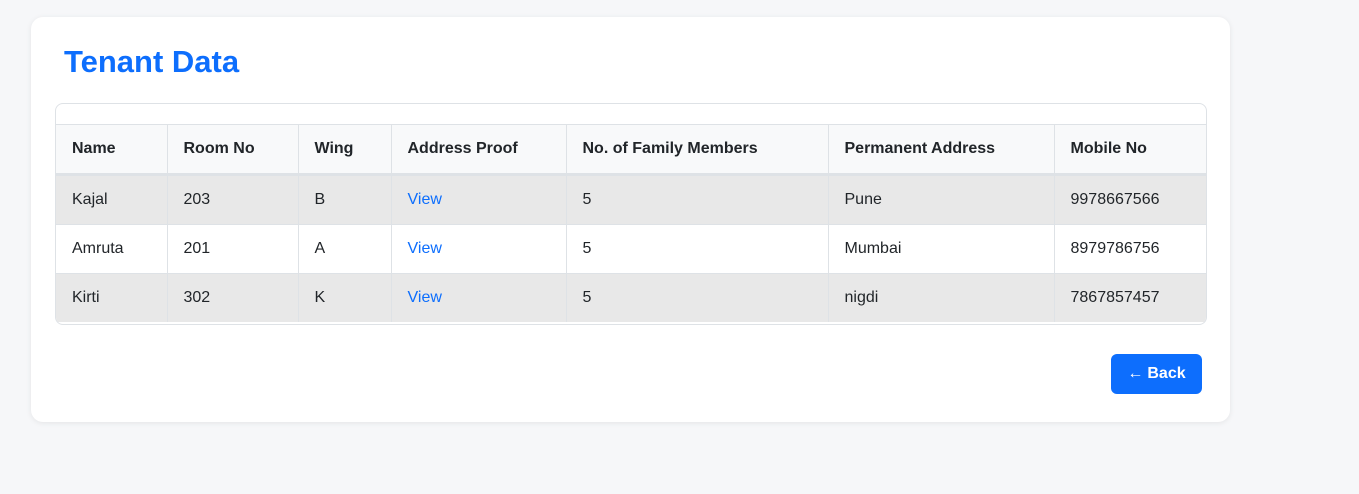 This screenshot has height=494, width=1359. Describe the element at coordinates (232, 199) in the screenshot. I see `cell-room-no: 203` at that location.